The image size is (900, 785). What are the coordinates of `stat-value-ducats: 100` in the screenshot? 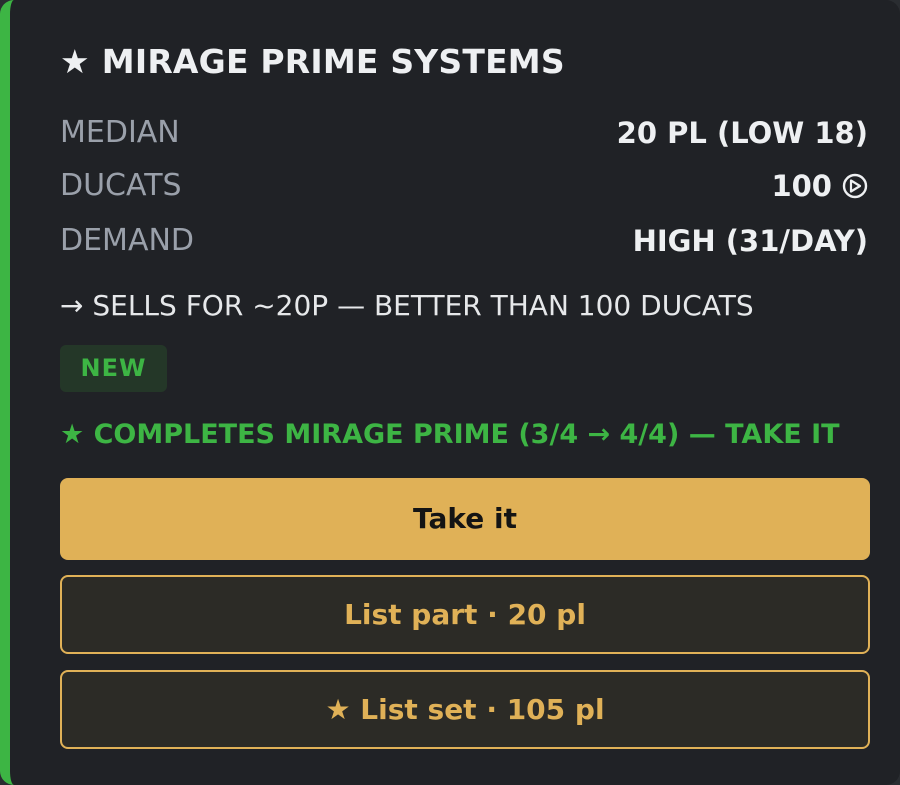 It's located at (801, 186).